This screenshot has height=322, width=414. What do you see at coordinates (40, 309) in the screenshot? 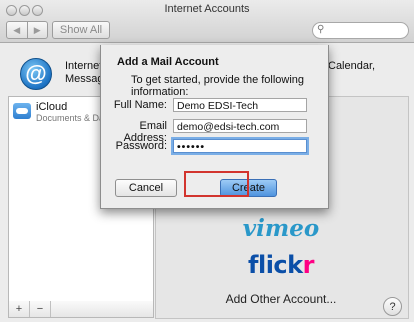
I see `remove-account-button: −` at bounding box center [40, 309].